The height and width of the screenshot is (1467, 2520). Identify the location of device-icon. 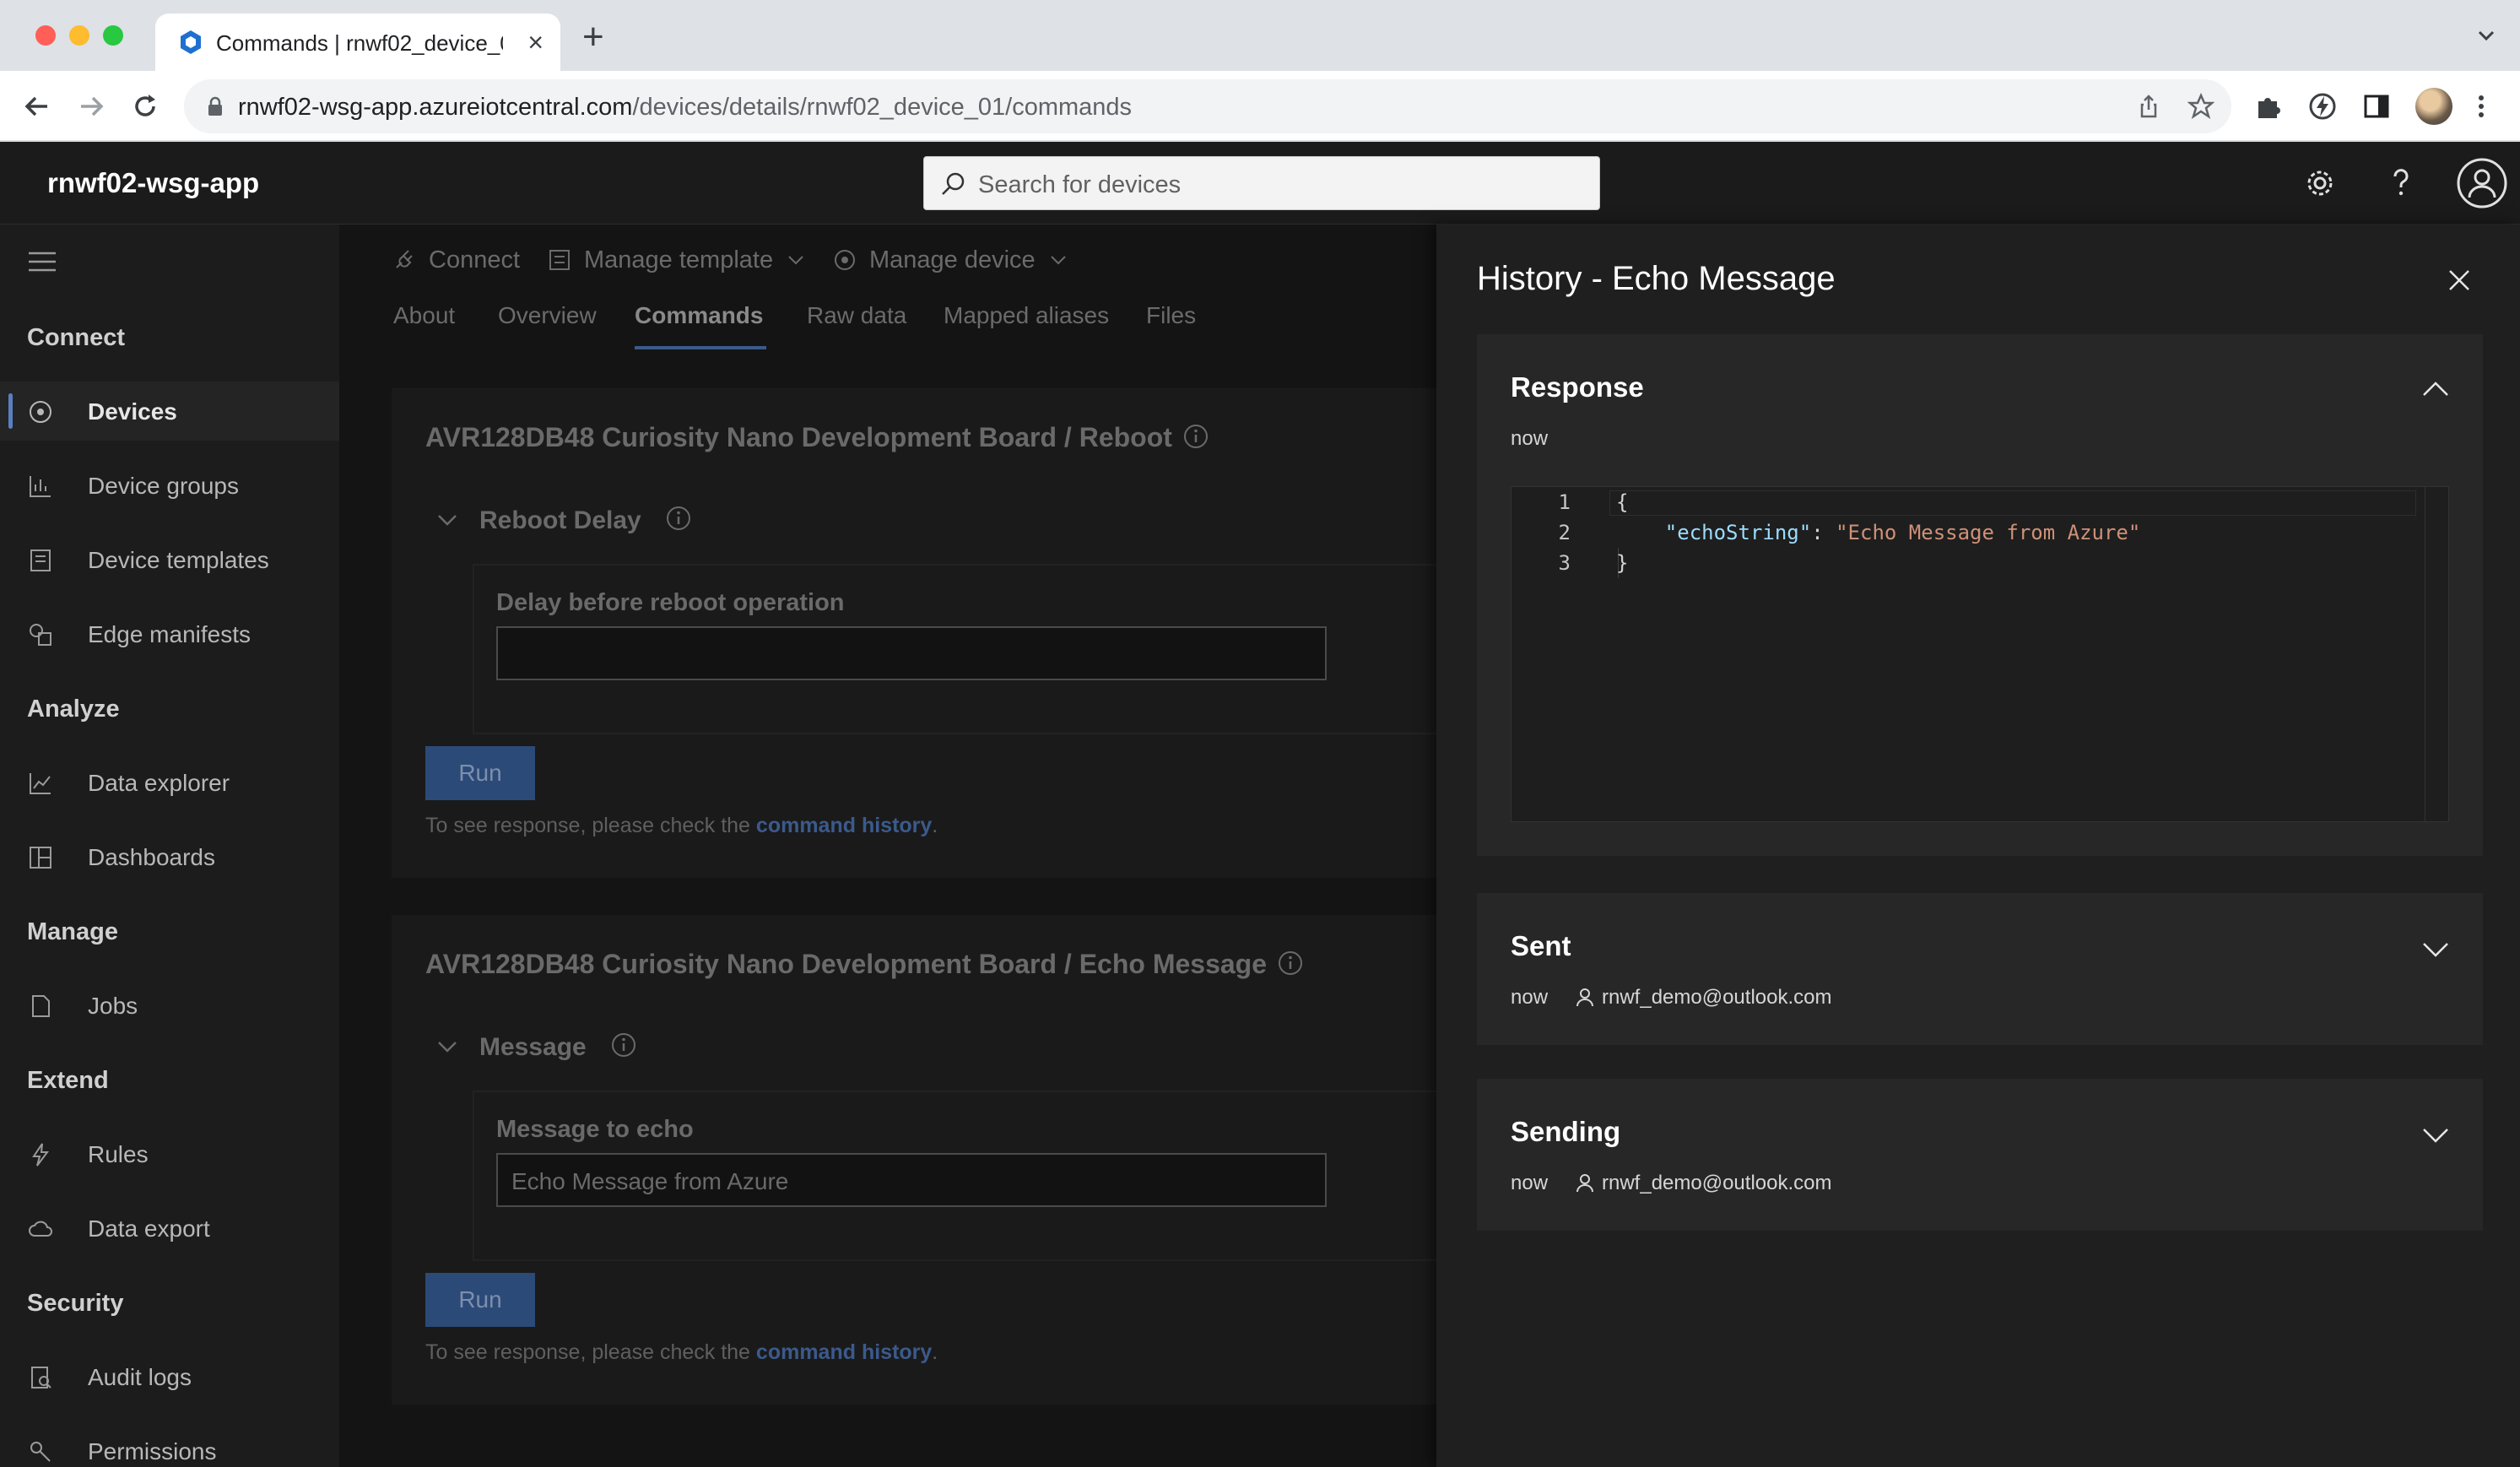
(845, 260).